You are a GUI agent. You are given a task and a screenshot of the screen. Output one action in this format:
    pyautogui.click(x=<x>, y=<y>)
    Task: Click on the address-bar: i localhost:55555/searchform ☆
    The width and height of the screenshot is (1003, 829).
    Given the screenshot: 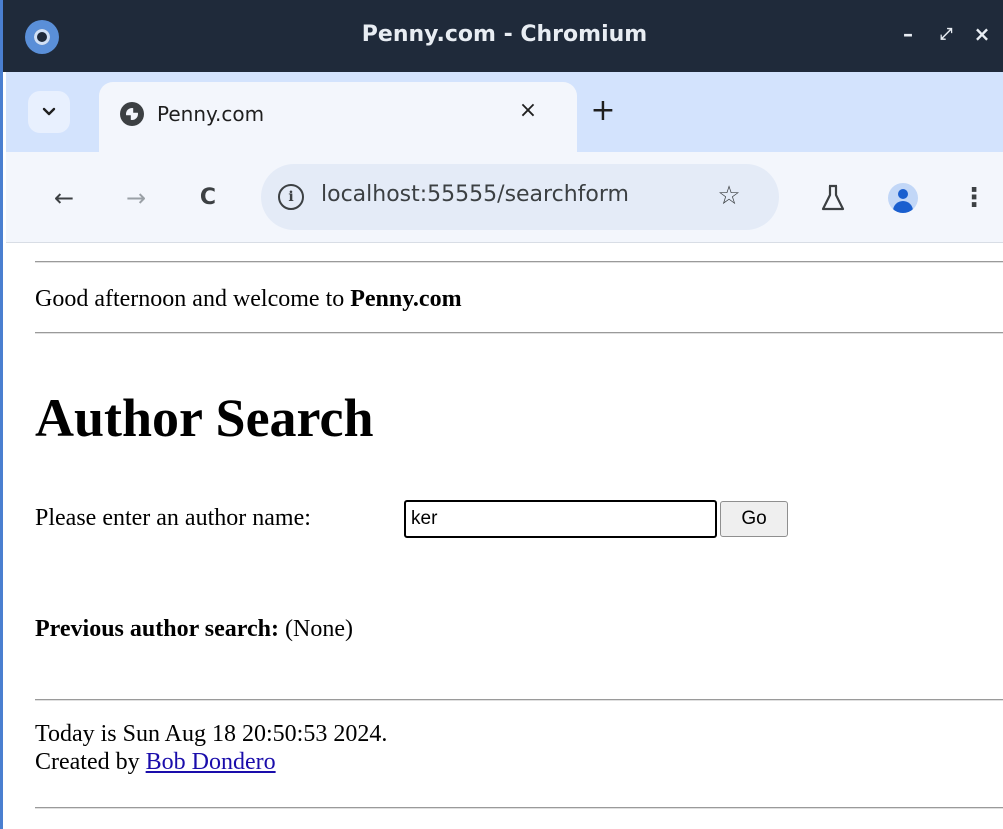 What is the action you would take?
    pyautogui.click(x=520, y=197)
    